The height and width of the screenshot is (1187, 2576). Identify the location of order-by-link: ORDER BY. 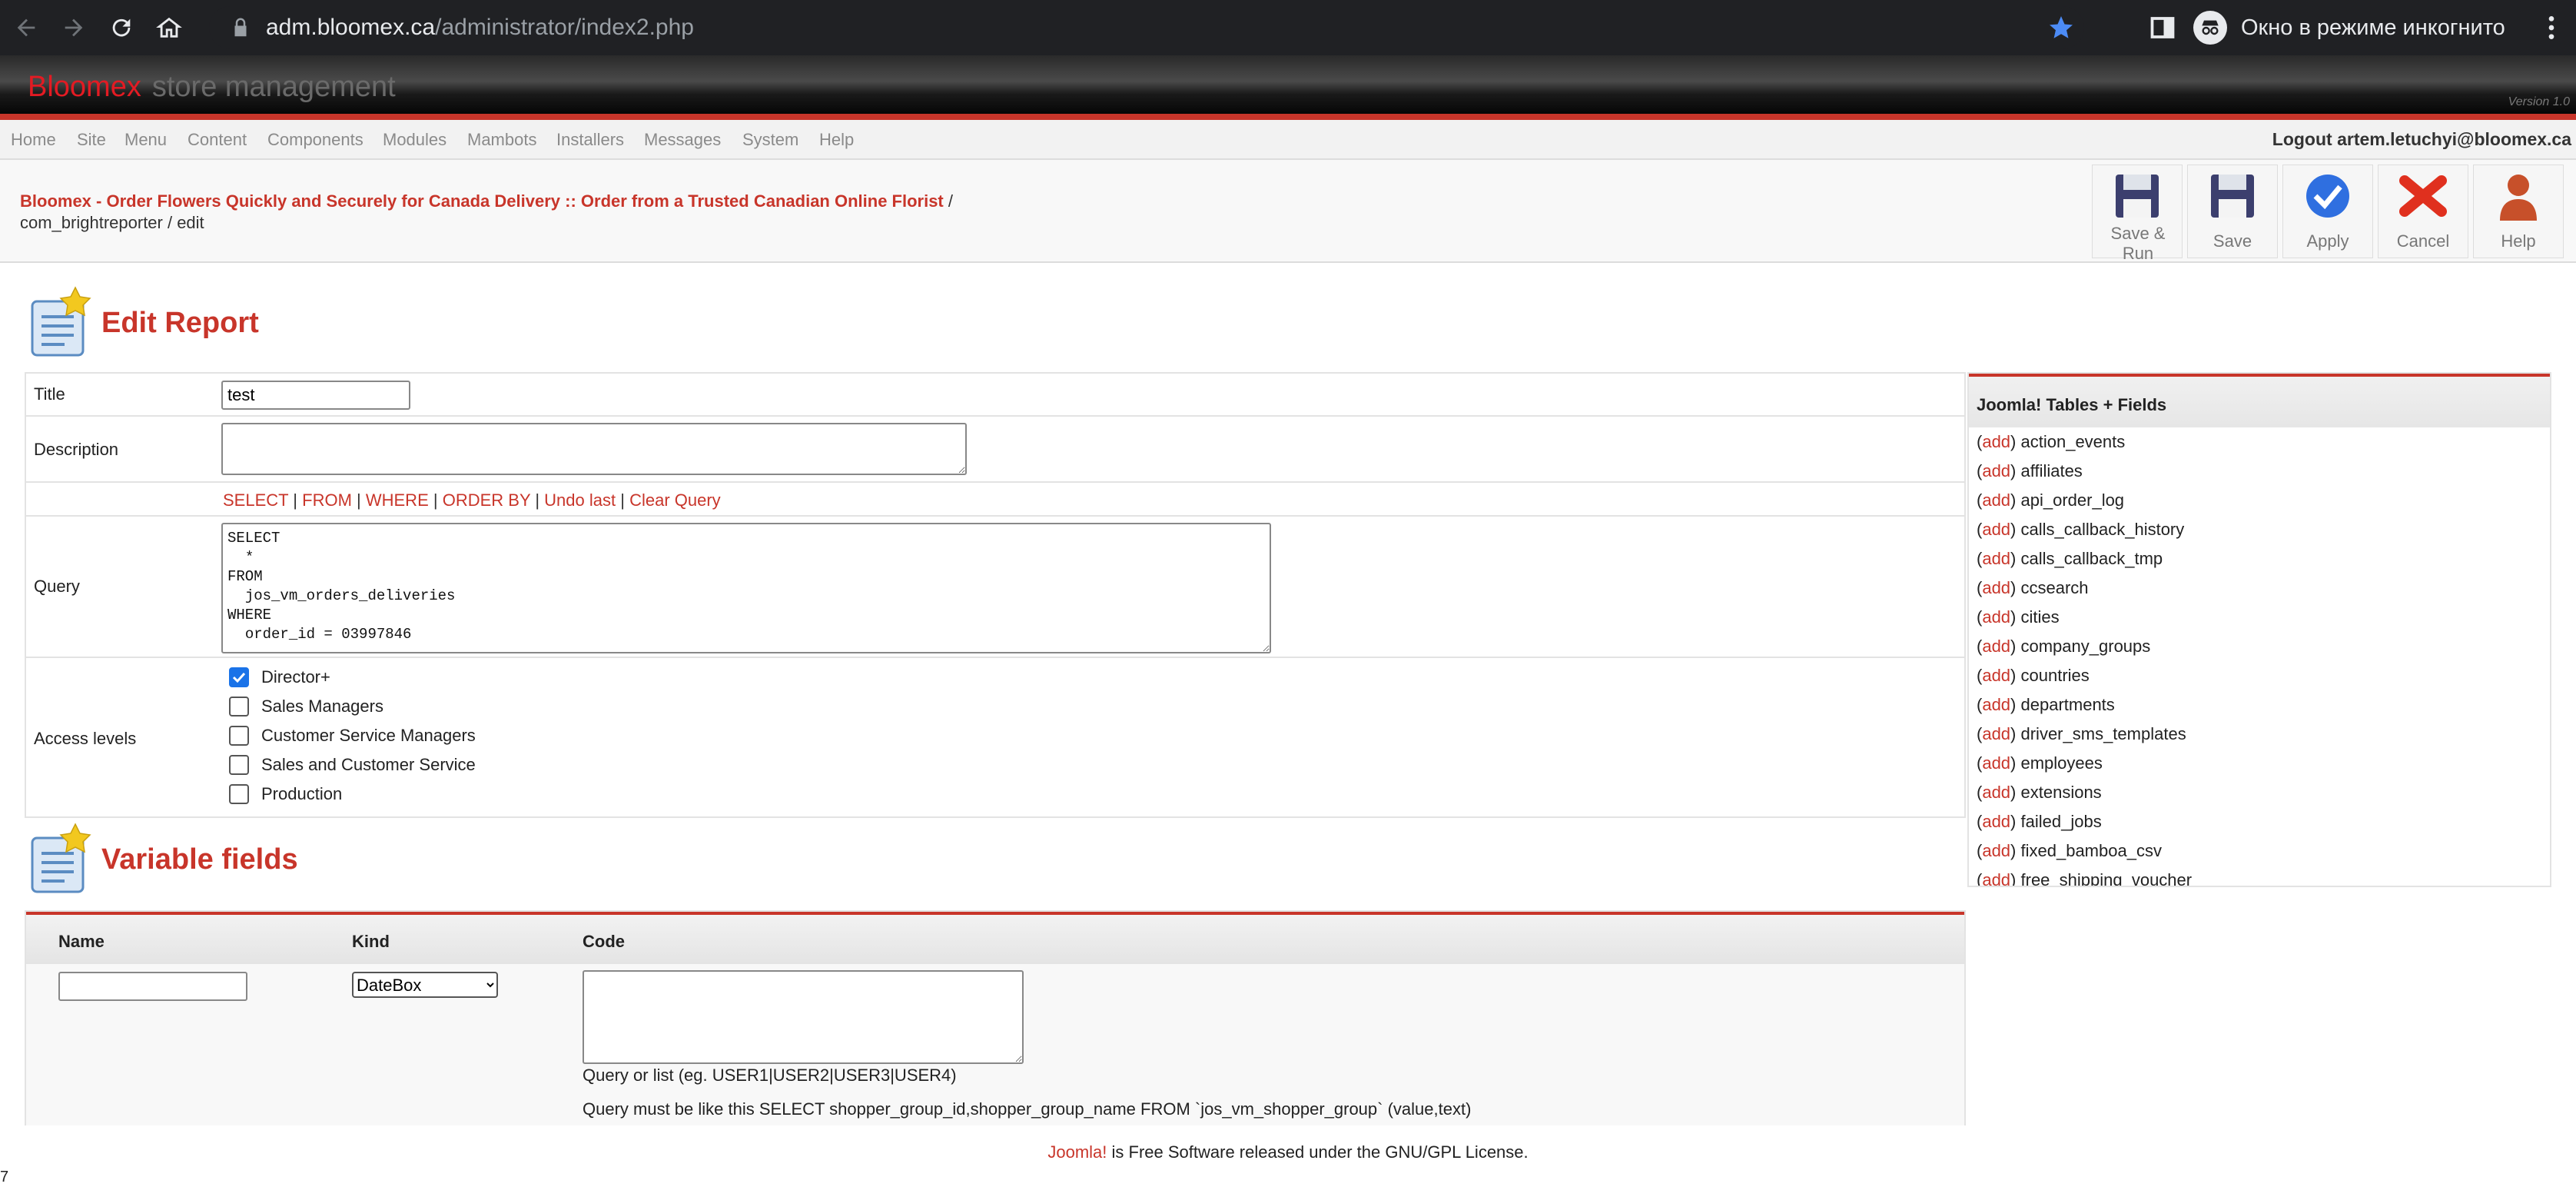
(487, 500).